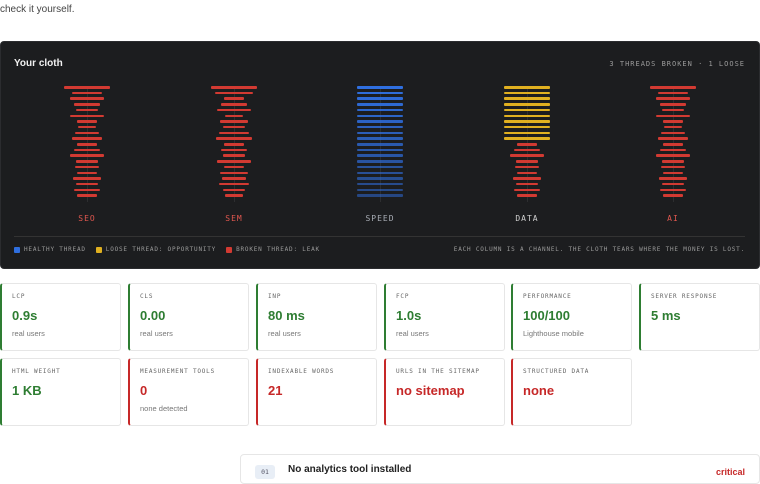 The image size is (760, 484). What do you see at coordinates (164, 408) in the screenshot?
I see `metric-sub: none detected` at bounding box center [164, 408].